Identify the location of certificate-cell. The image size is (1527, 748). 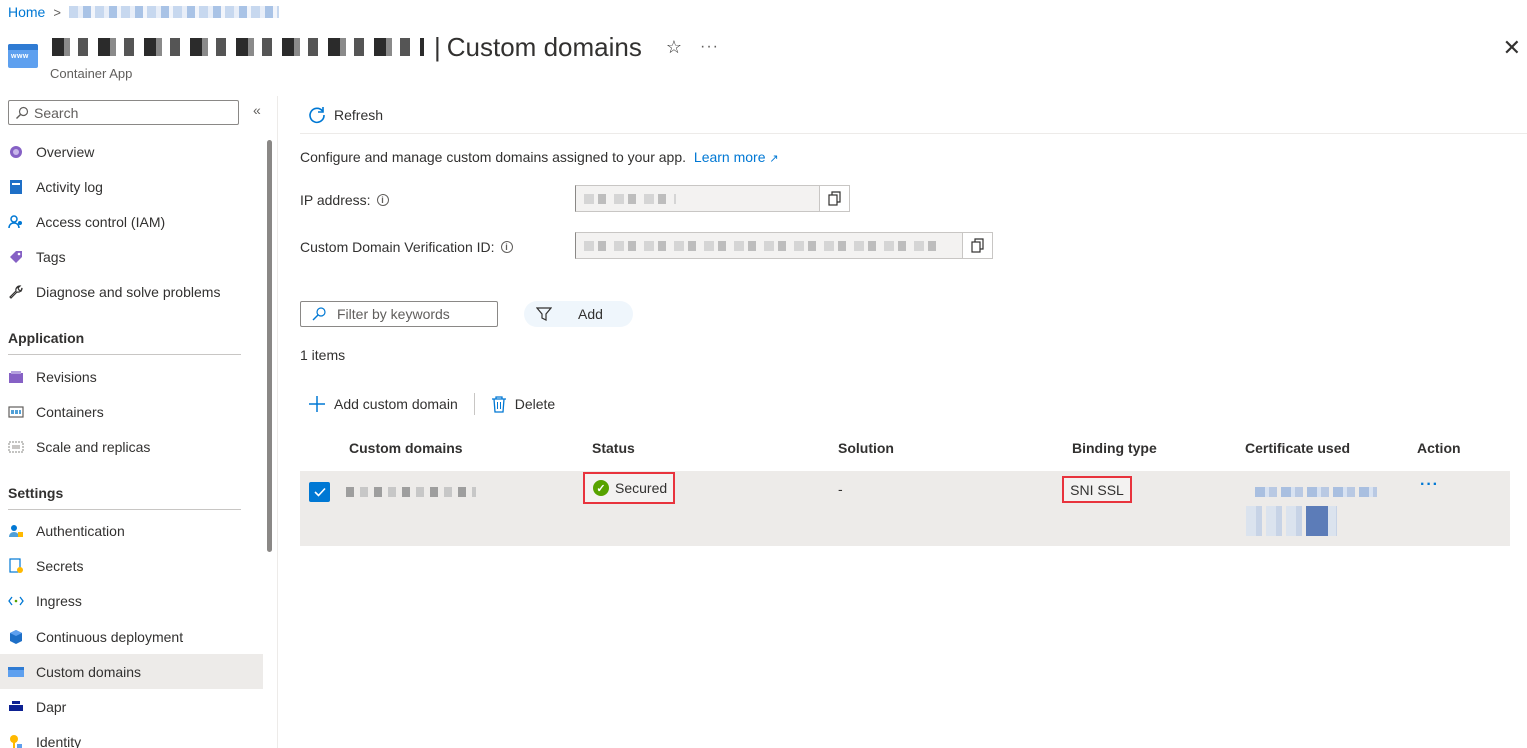
(1316, 492).